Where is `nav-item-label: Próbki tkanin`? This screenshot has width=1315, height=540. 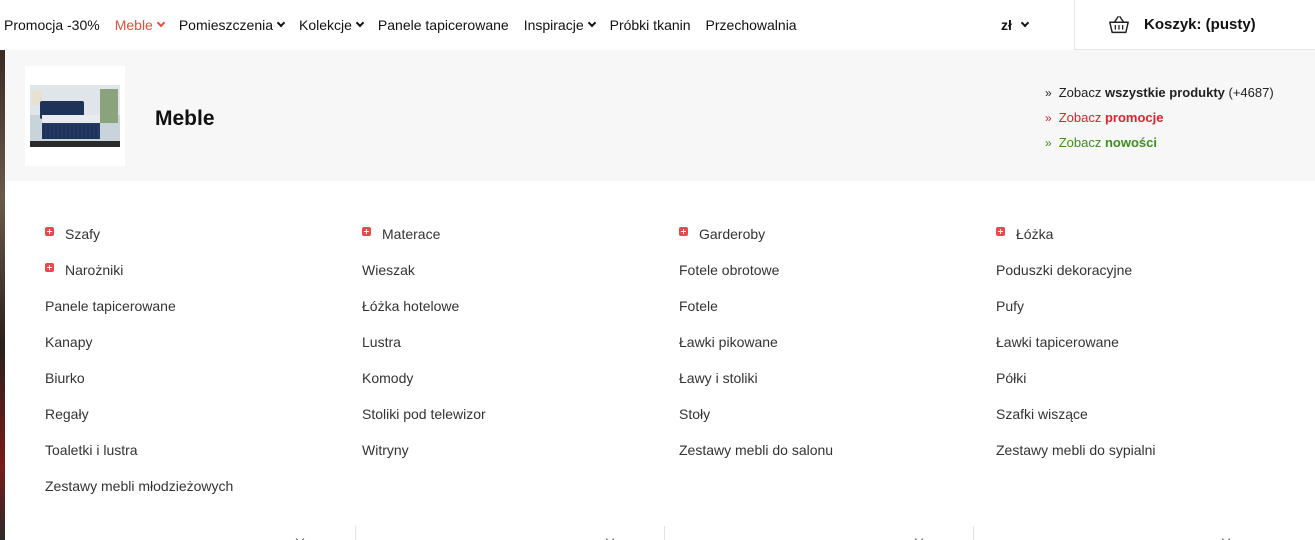 nav-item-label: Próbki tkanin is located at coordinates (650, 25).